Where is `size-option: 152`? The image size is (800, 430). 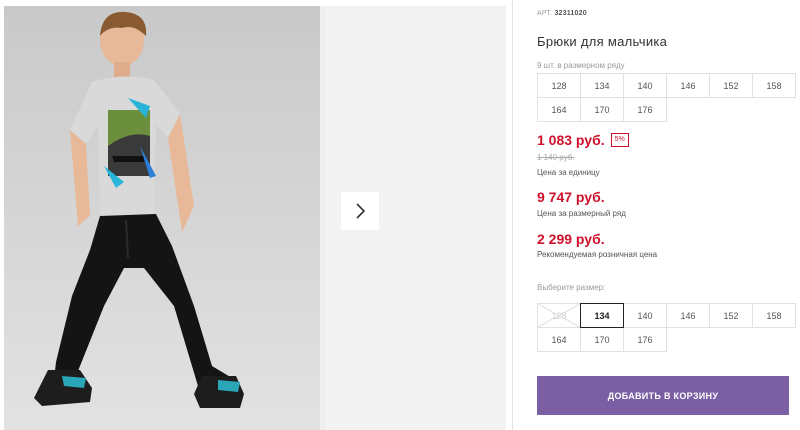
size-option: 152 is located at coordinates (731, 315).